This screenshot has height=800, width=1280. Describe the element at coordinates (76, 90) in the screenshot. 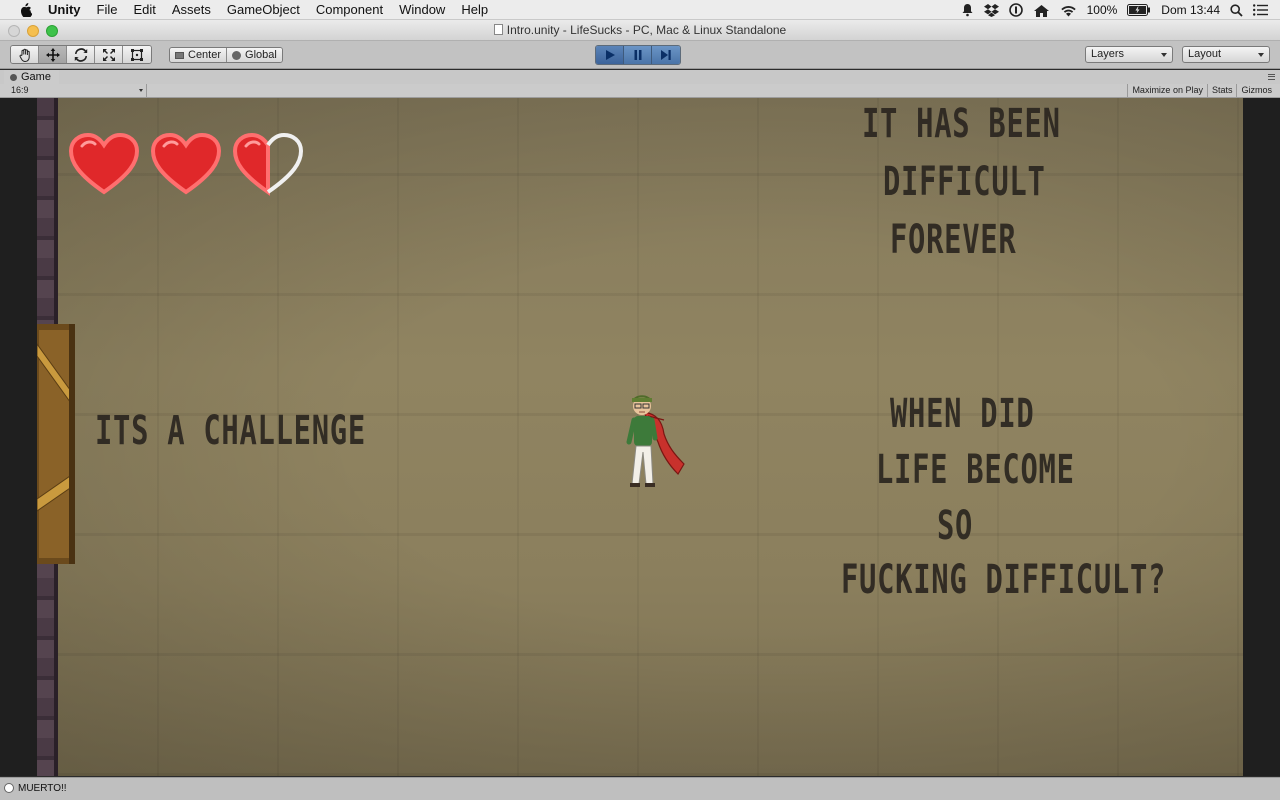

I see `aspect-ratio-dropdown: 16:9` at that location.